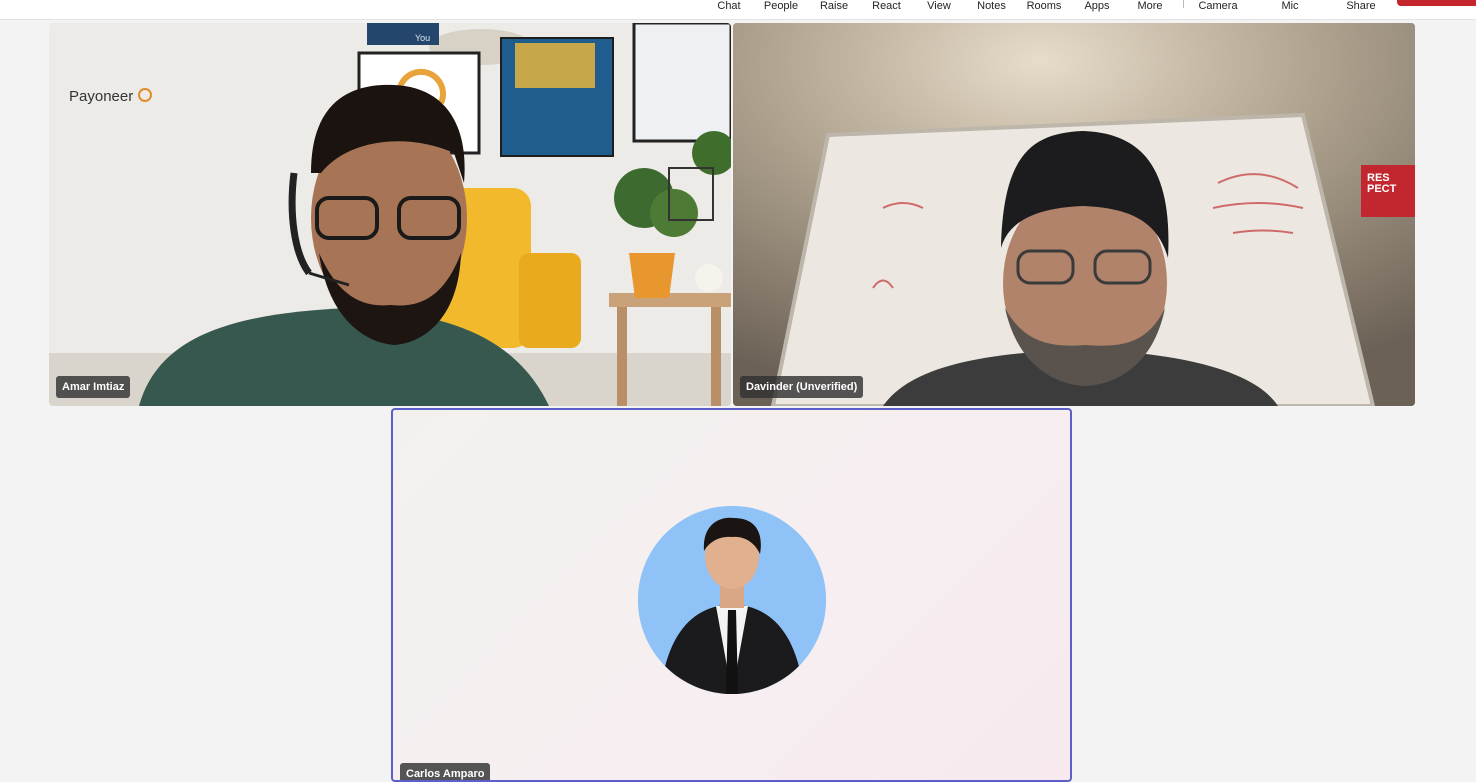  I want to click on participant-name-tag: Carlos Amparo, so click(445, 771).